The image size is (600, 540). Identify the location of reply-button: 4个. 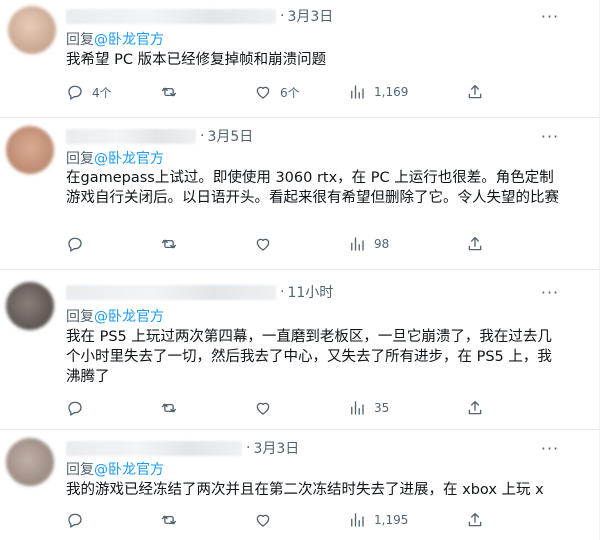
(89, 92).